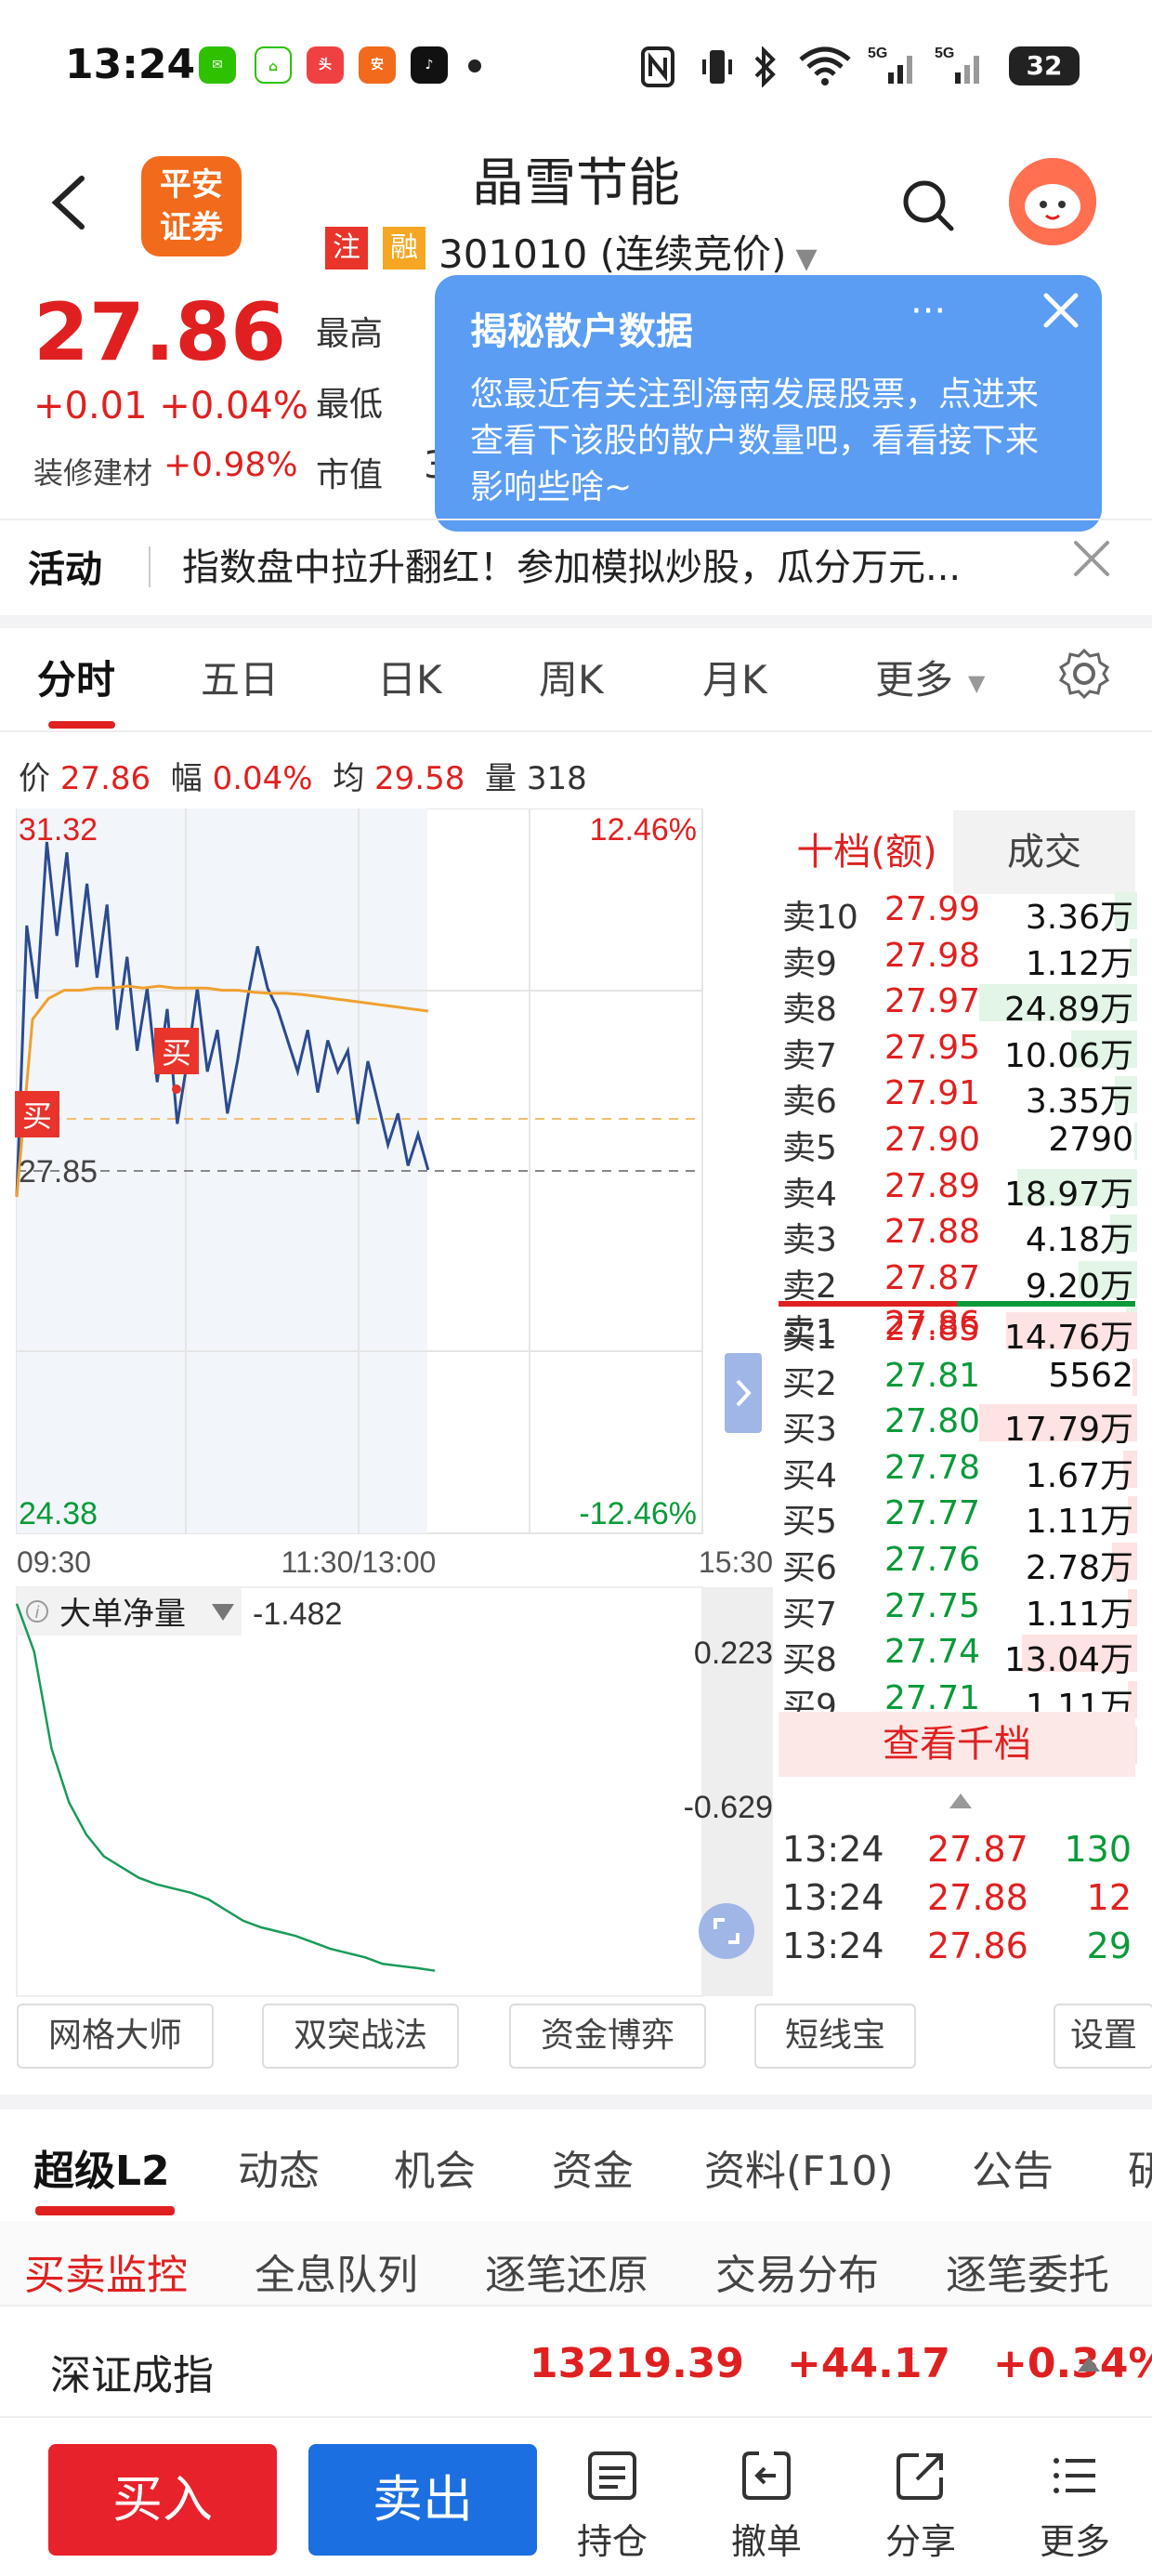  Describe the element at coordinates (92, 471) in the screenshot. I see `sector-name: 装修建材` at that location.